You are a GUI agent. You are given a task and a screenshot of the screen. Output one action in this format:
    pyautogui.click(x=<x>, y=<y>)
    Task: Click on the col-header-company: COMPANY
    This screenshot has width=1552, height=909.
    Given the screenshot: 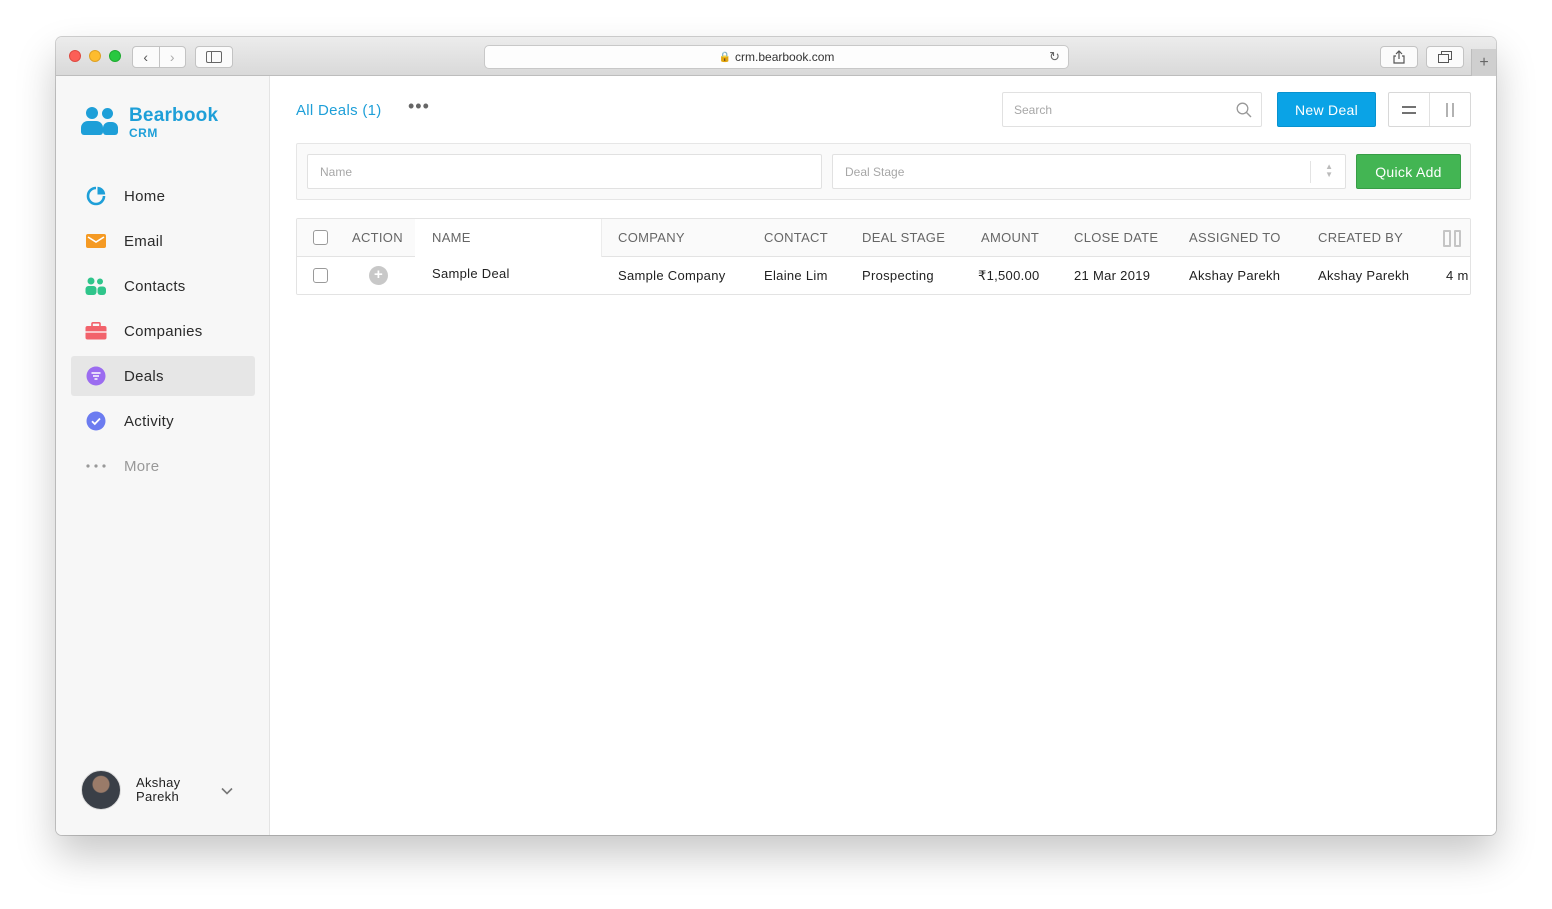 What is the action you would take?
    pyautogui.click(x=651, y=237)
    